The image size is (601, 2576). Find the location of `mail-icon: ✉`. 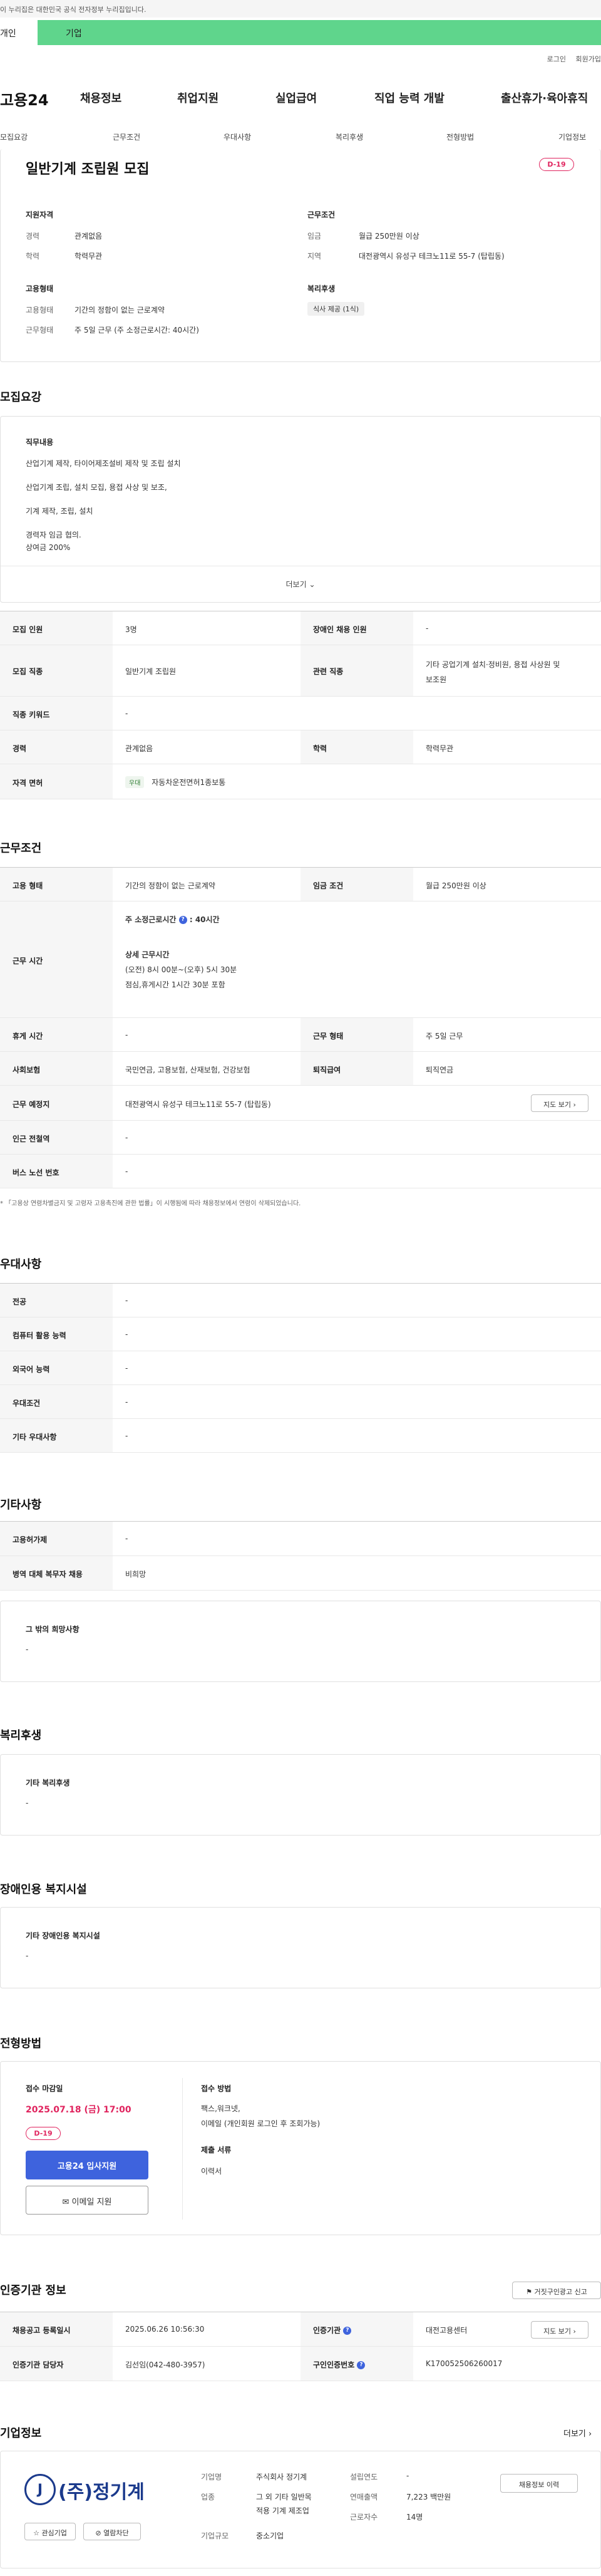

mail-icon: ✉ is located at coordinates (65, 2202).